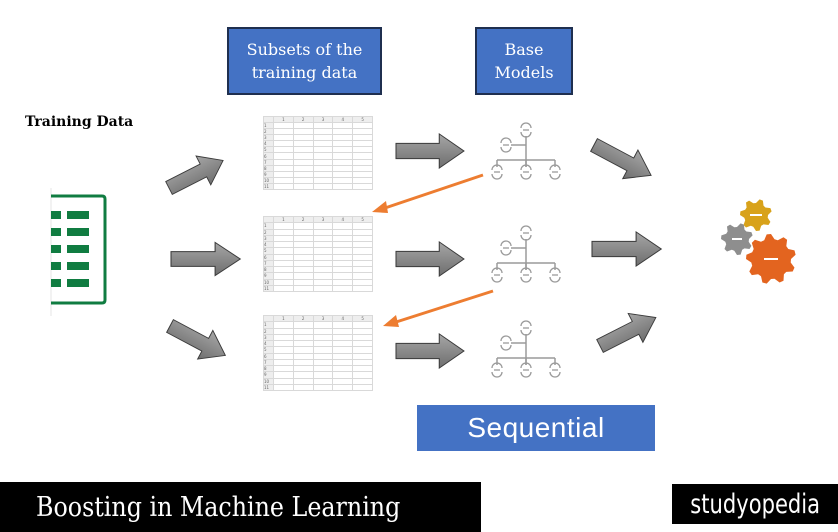 Image resolution: width=838 pixels, height=532 pixels. I want to click on sequential-label: Sequential, so click(536, 427).